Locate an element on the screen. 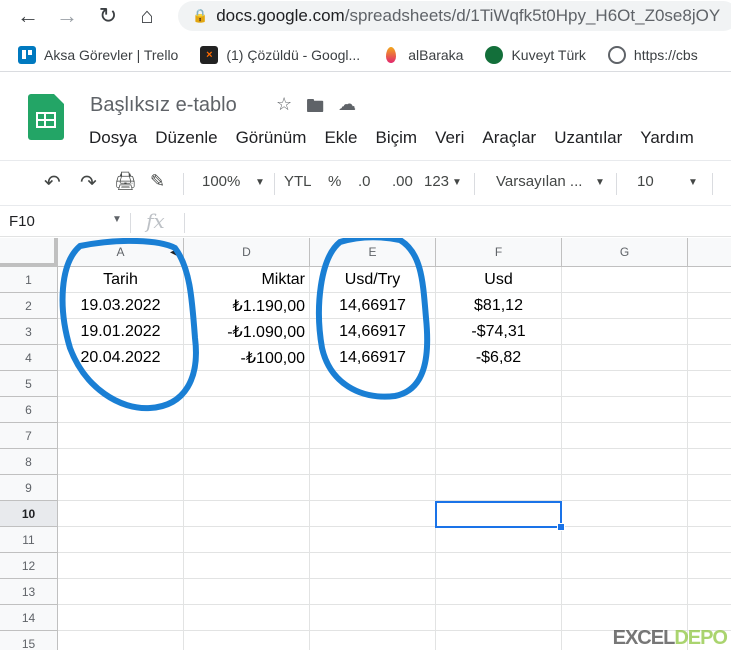  name-box-dropdown-icon: ▼ is located at coordinates (117, 219).